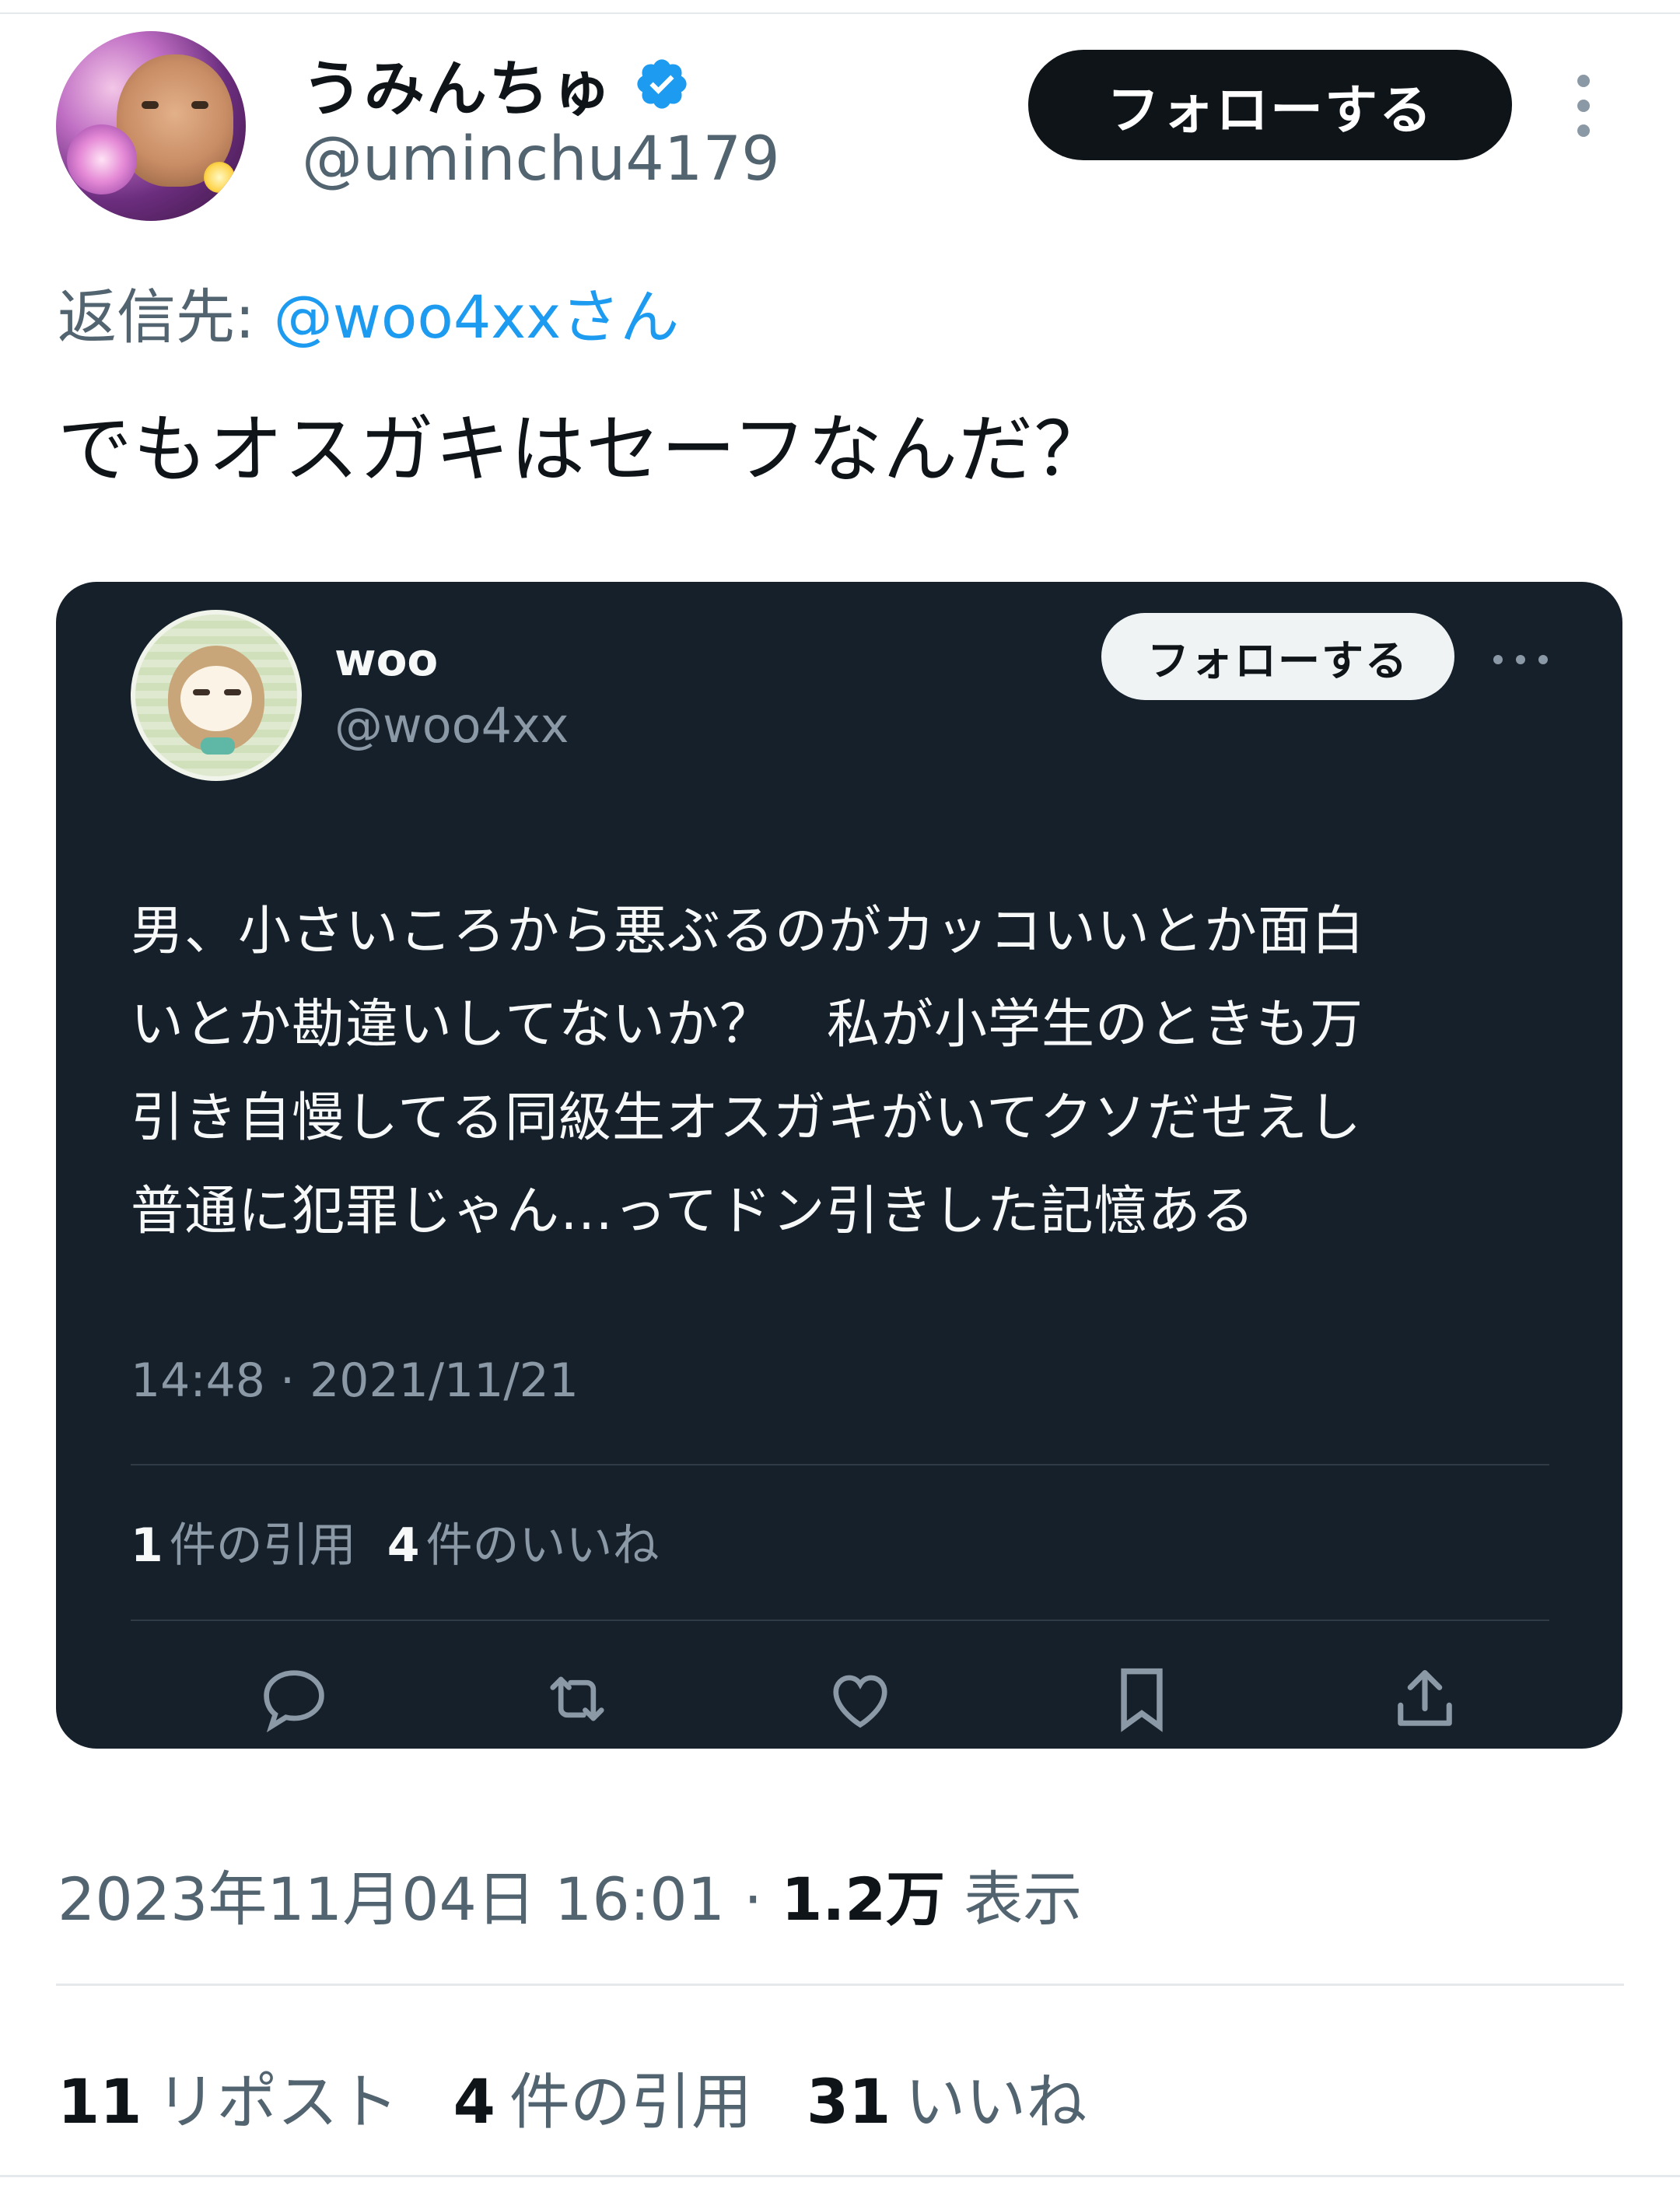  I want to click on verified-badge-icon, so click(662, 84).